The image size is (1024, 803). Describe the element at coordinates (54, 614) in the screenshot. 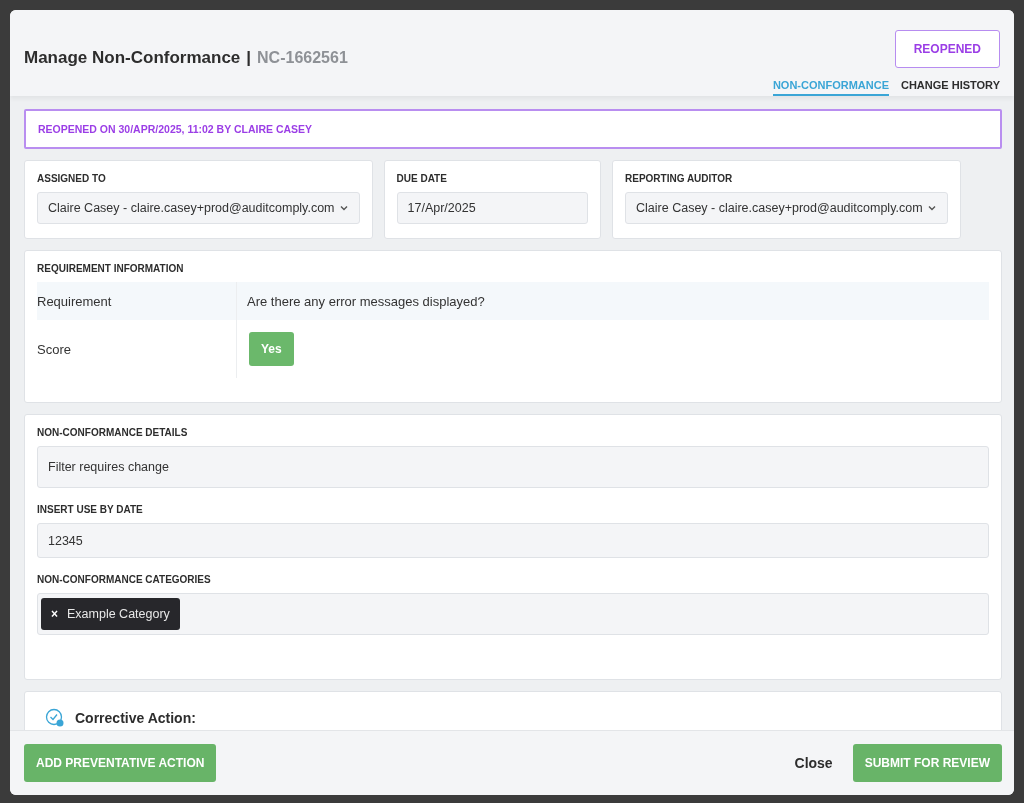

I see `remove-tag-button: ×` at that location.